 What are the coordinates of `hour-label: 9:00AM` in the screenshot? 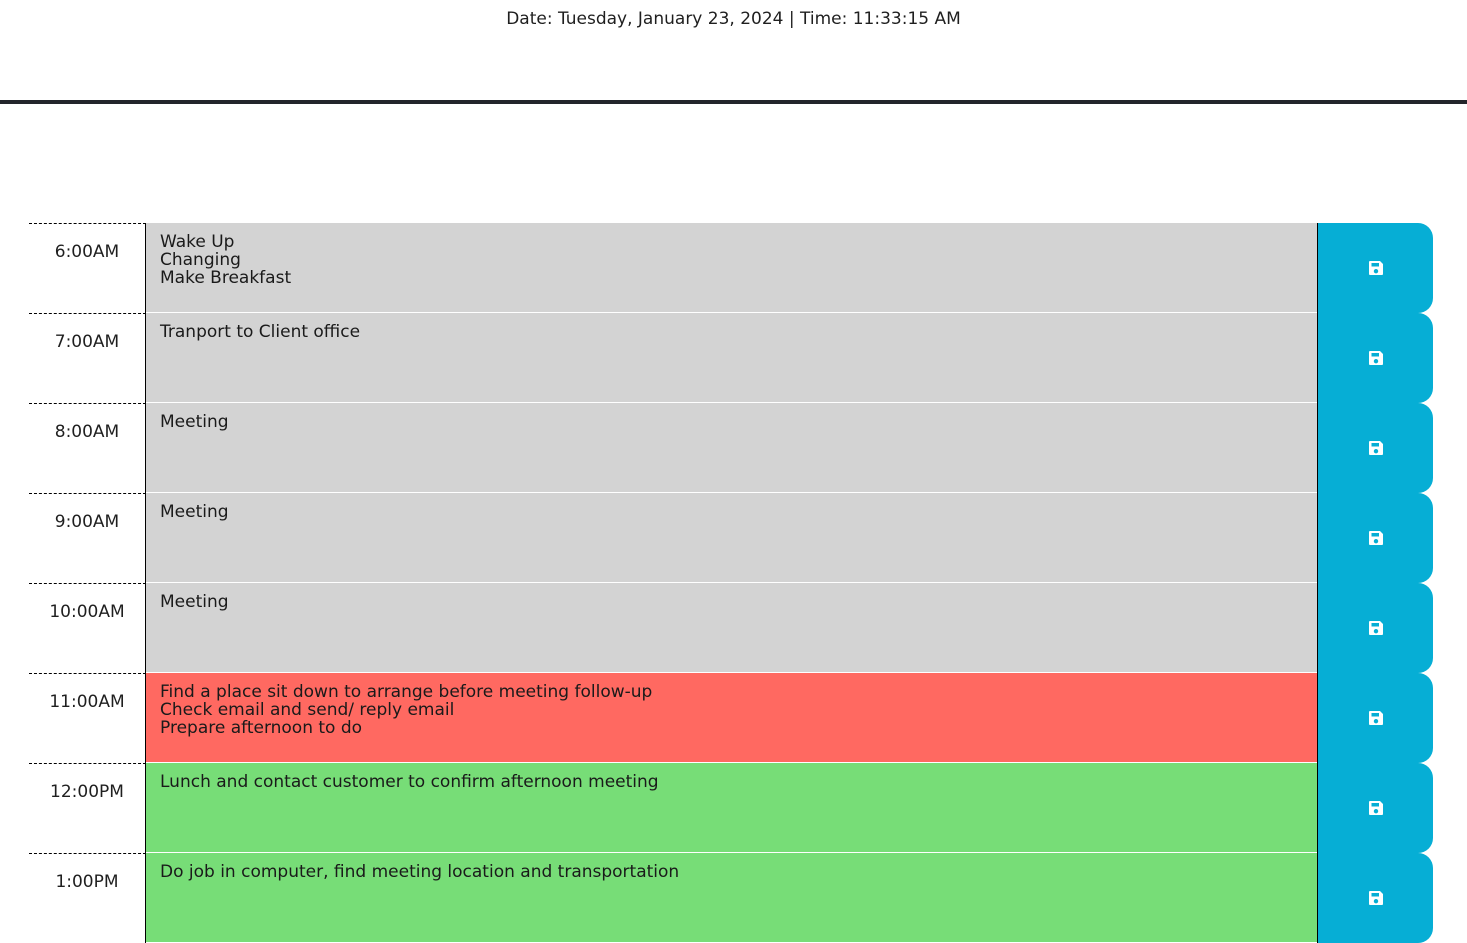 It's located at (87, 538).